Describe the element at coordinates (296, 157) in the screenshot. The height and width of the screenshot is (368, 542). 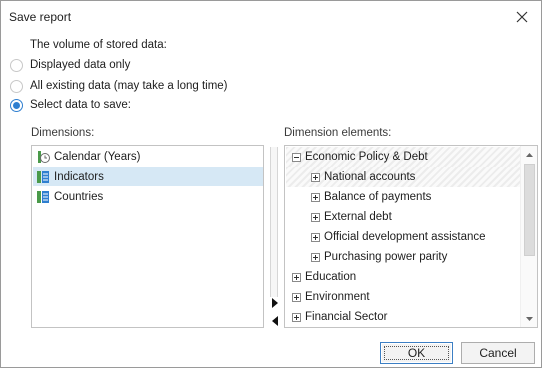
I see `collapse-icon` at that location.